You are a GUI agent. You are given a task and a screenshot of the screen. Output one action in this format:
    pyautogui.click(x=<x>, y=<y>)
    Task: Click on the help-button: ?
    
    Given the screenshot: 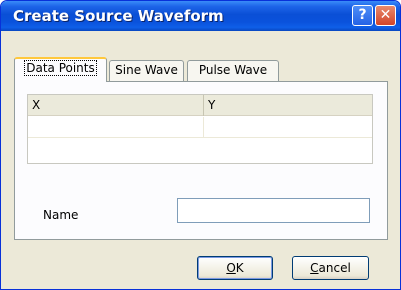 What is the action you would take?
    pyautogui.click(x=362, y=15)
    